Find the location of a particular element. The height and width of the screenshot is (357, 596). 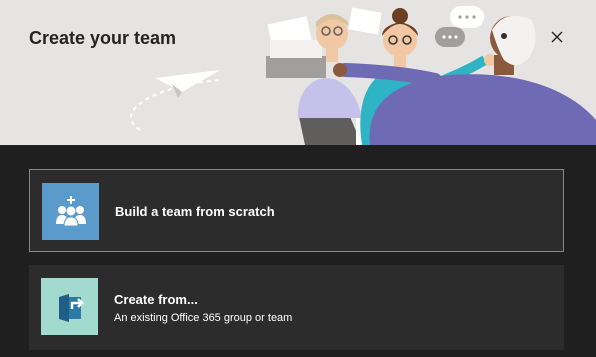

option-subtitle: An existing Office 365 group or team is located at coordinates (203, 318).